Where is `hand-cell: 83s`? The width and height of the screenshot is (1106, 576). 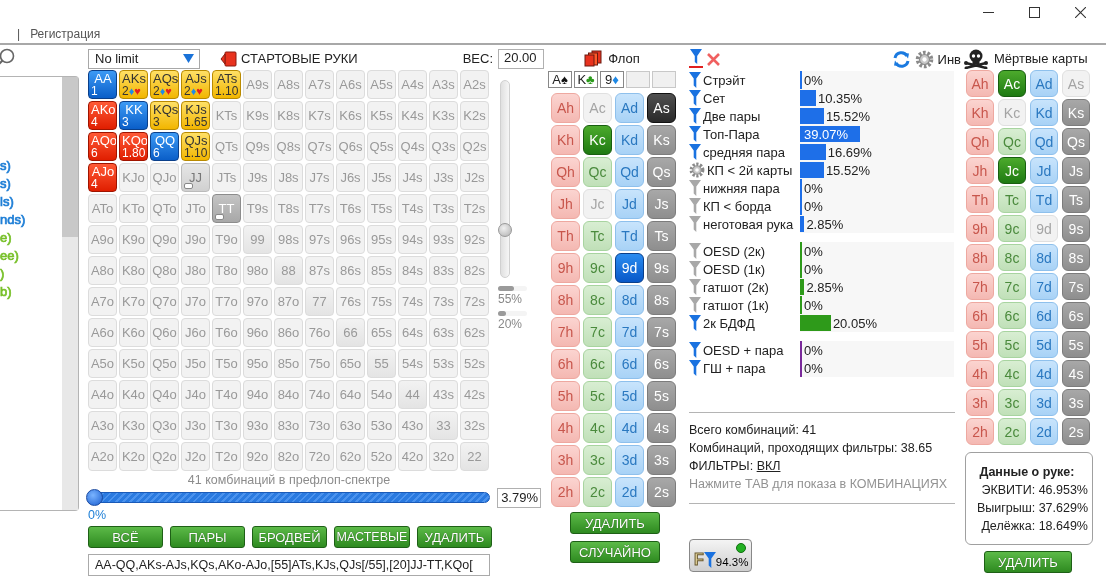 hand-cell: 83s is located at coordinates (443, 270).